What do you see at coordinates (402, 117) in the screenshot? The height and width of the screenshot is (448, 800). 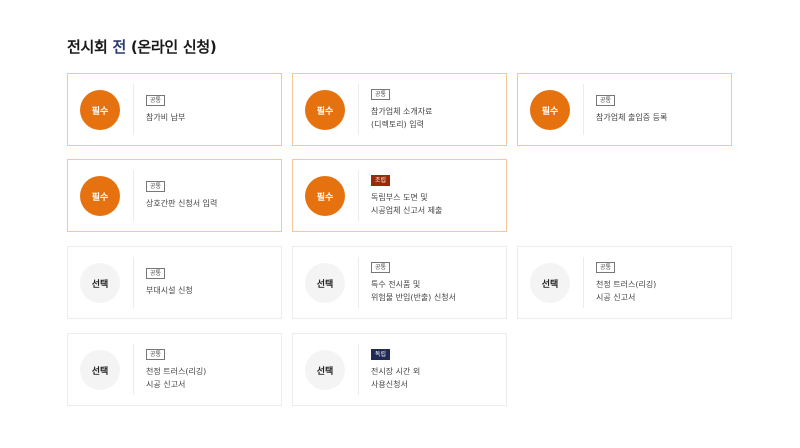 I see `card-label: 참가업체 소개자료 (디렉토리) 입력` at bounding box center [402, 117].